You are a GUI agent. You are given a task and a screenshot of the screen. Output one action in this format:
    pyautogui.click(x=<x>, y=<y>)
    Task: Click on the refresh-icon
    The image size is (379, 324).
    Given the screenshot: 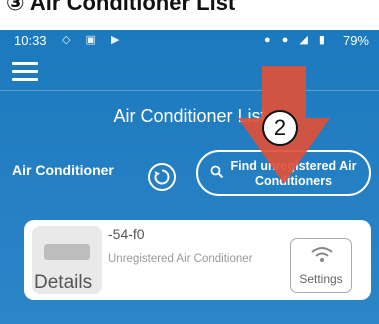 What is the action you would take?
    pyautogui.click(x=162, y=177)
    